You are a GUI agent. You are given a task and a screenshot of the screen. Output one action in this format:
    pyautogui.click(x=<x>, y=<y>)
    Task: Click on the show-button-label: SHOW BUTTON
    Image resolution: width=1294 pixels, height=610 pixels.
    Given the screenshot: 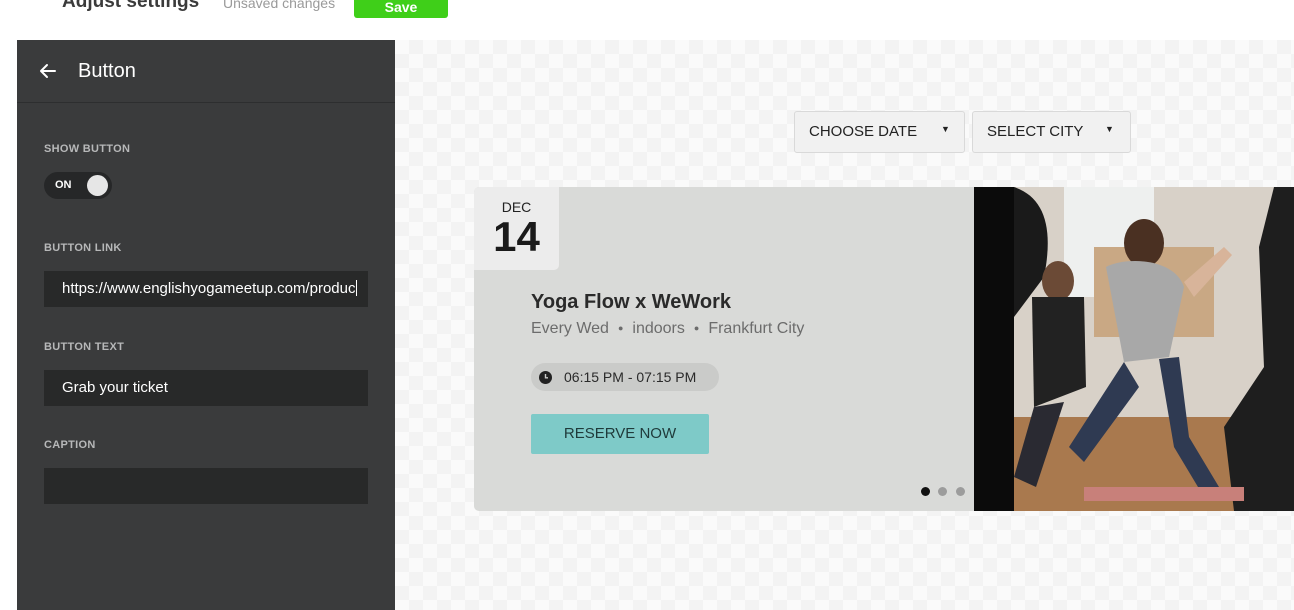 What is the action you would take?
    pyautogui.click(x=87, y=149)
    